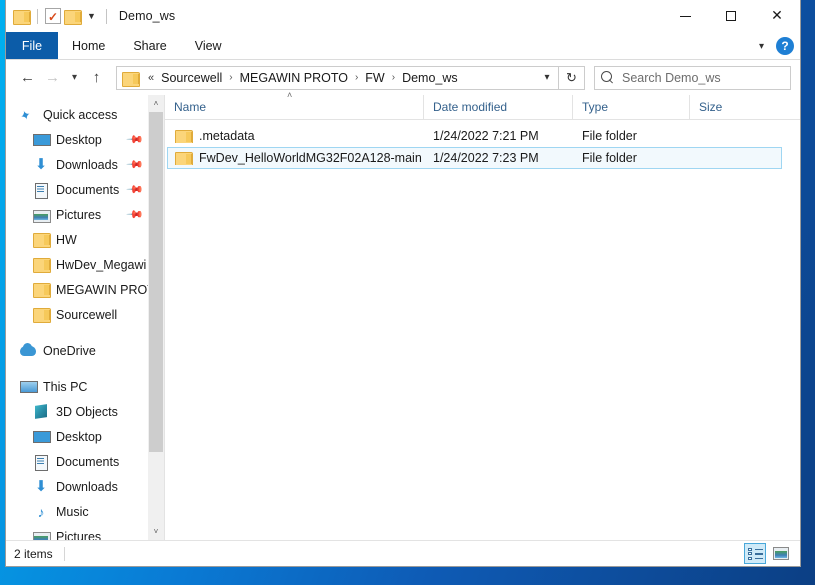 This screenshot has width=815, height=585. What do you see at coordinates (785, 46) in the screenshot?
I see `help-button: ?` at bounding box center [785, 46].